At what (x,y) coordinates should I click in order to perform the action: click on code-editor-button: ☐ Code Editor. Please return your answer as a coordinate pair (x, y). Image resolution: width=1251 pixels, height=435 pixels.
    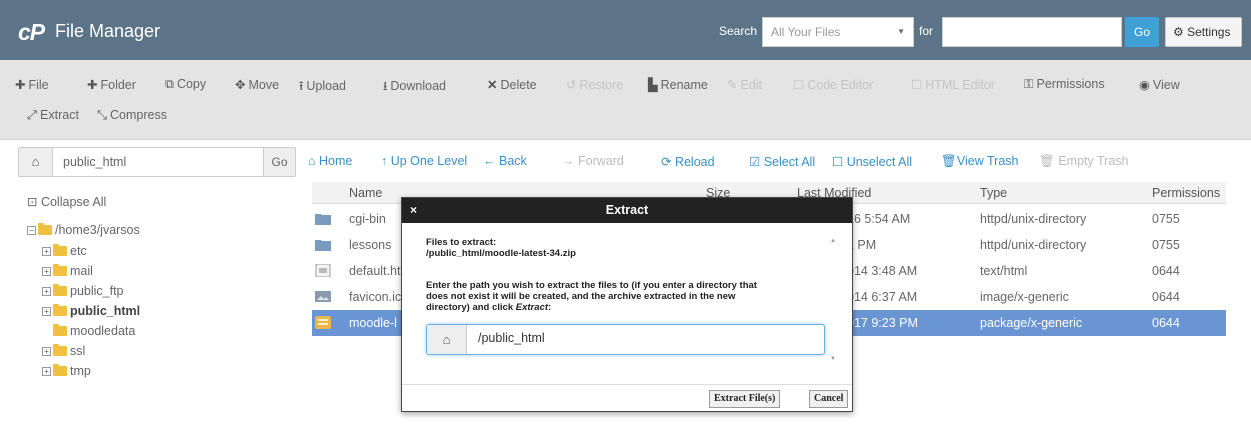
    Looking at the image, I should click on (833, 84).